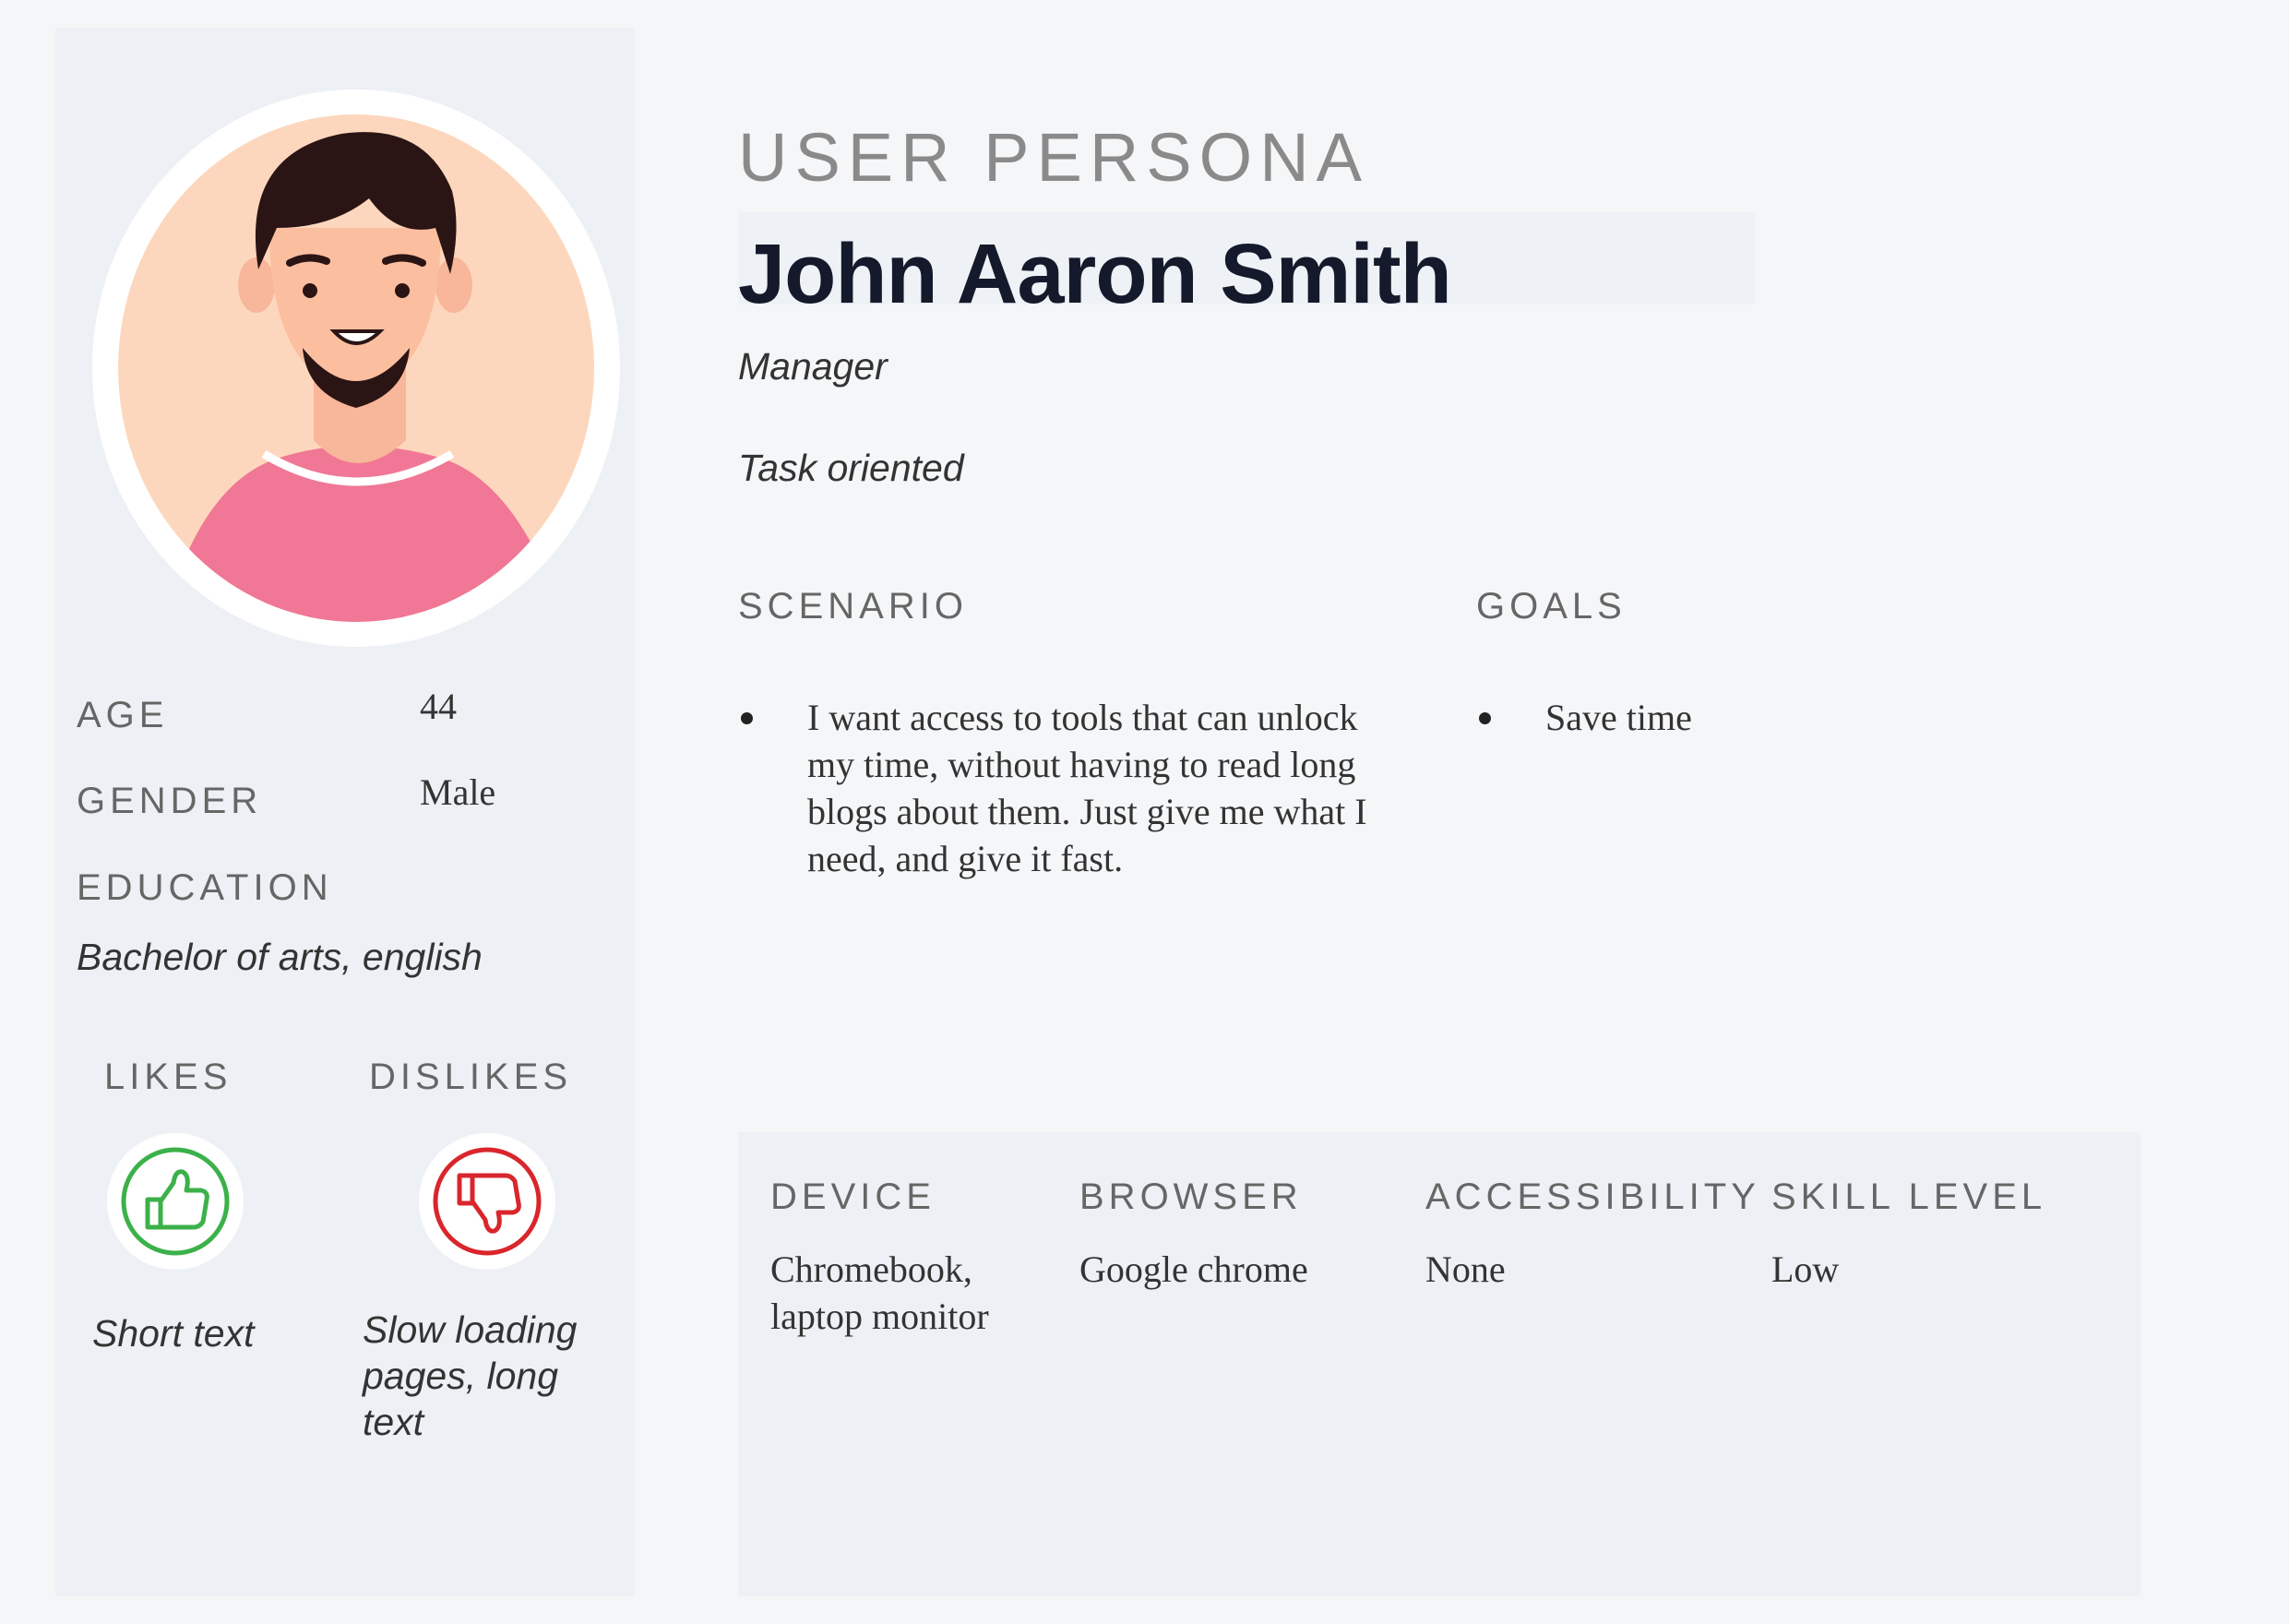 The height and width of the screenshot is (1624, 2289). I want to click on avatar, so click(356, 368).